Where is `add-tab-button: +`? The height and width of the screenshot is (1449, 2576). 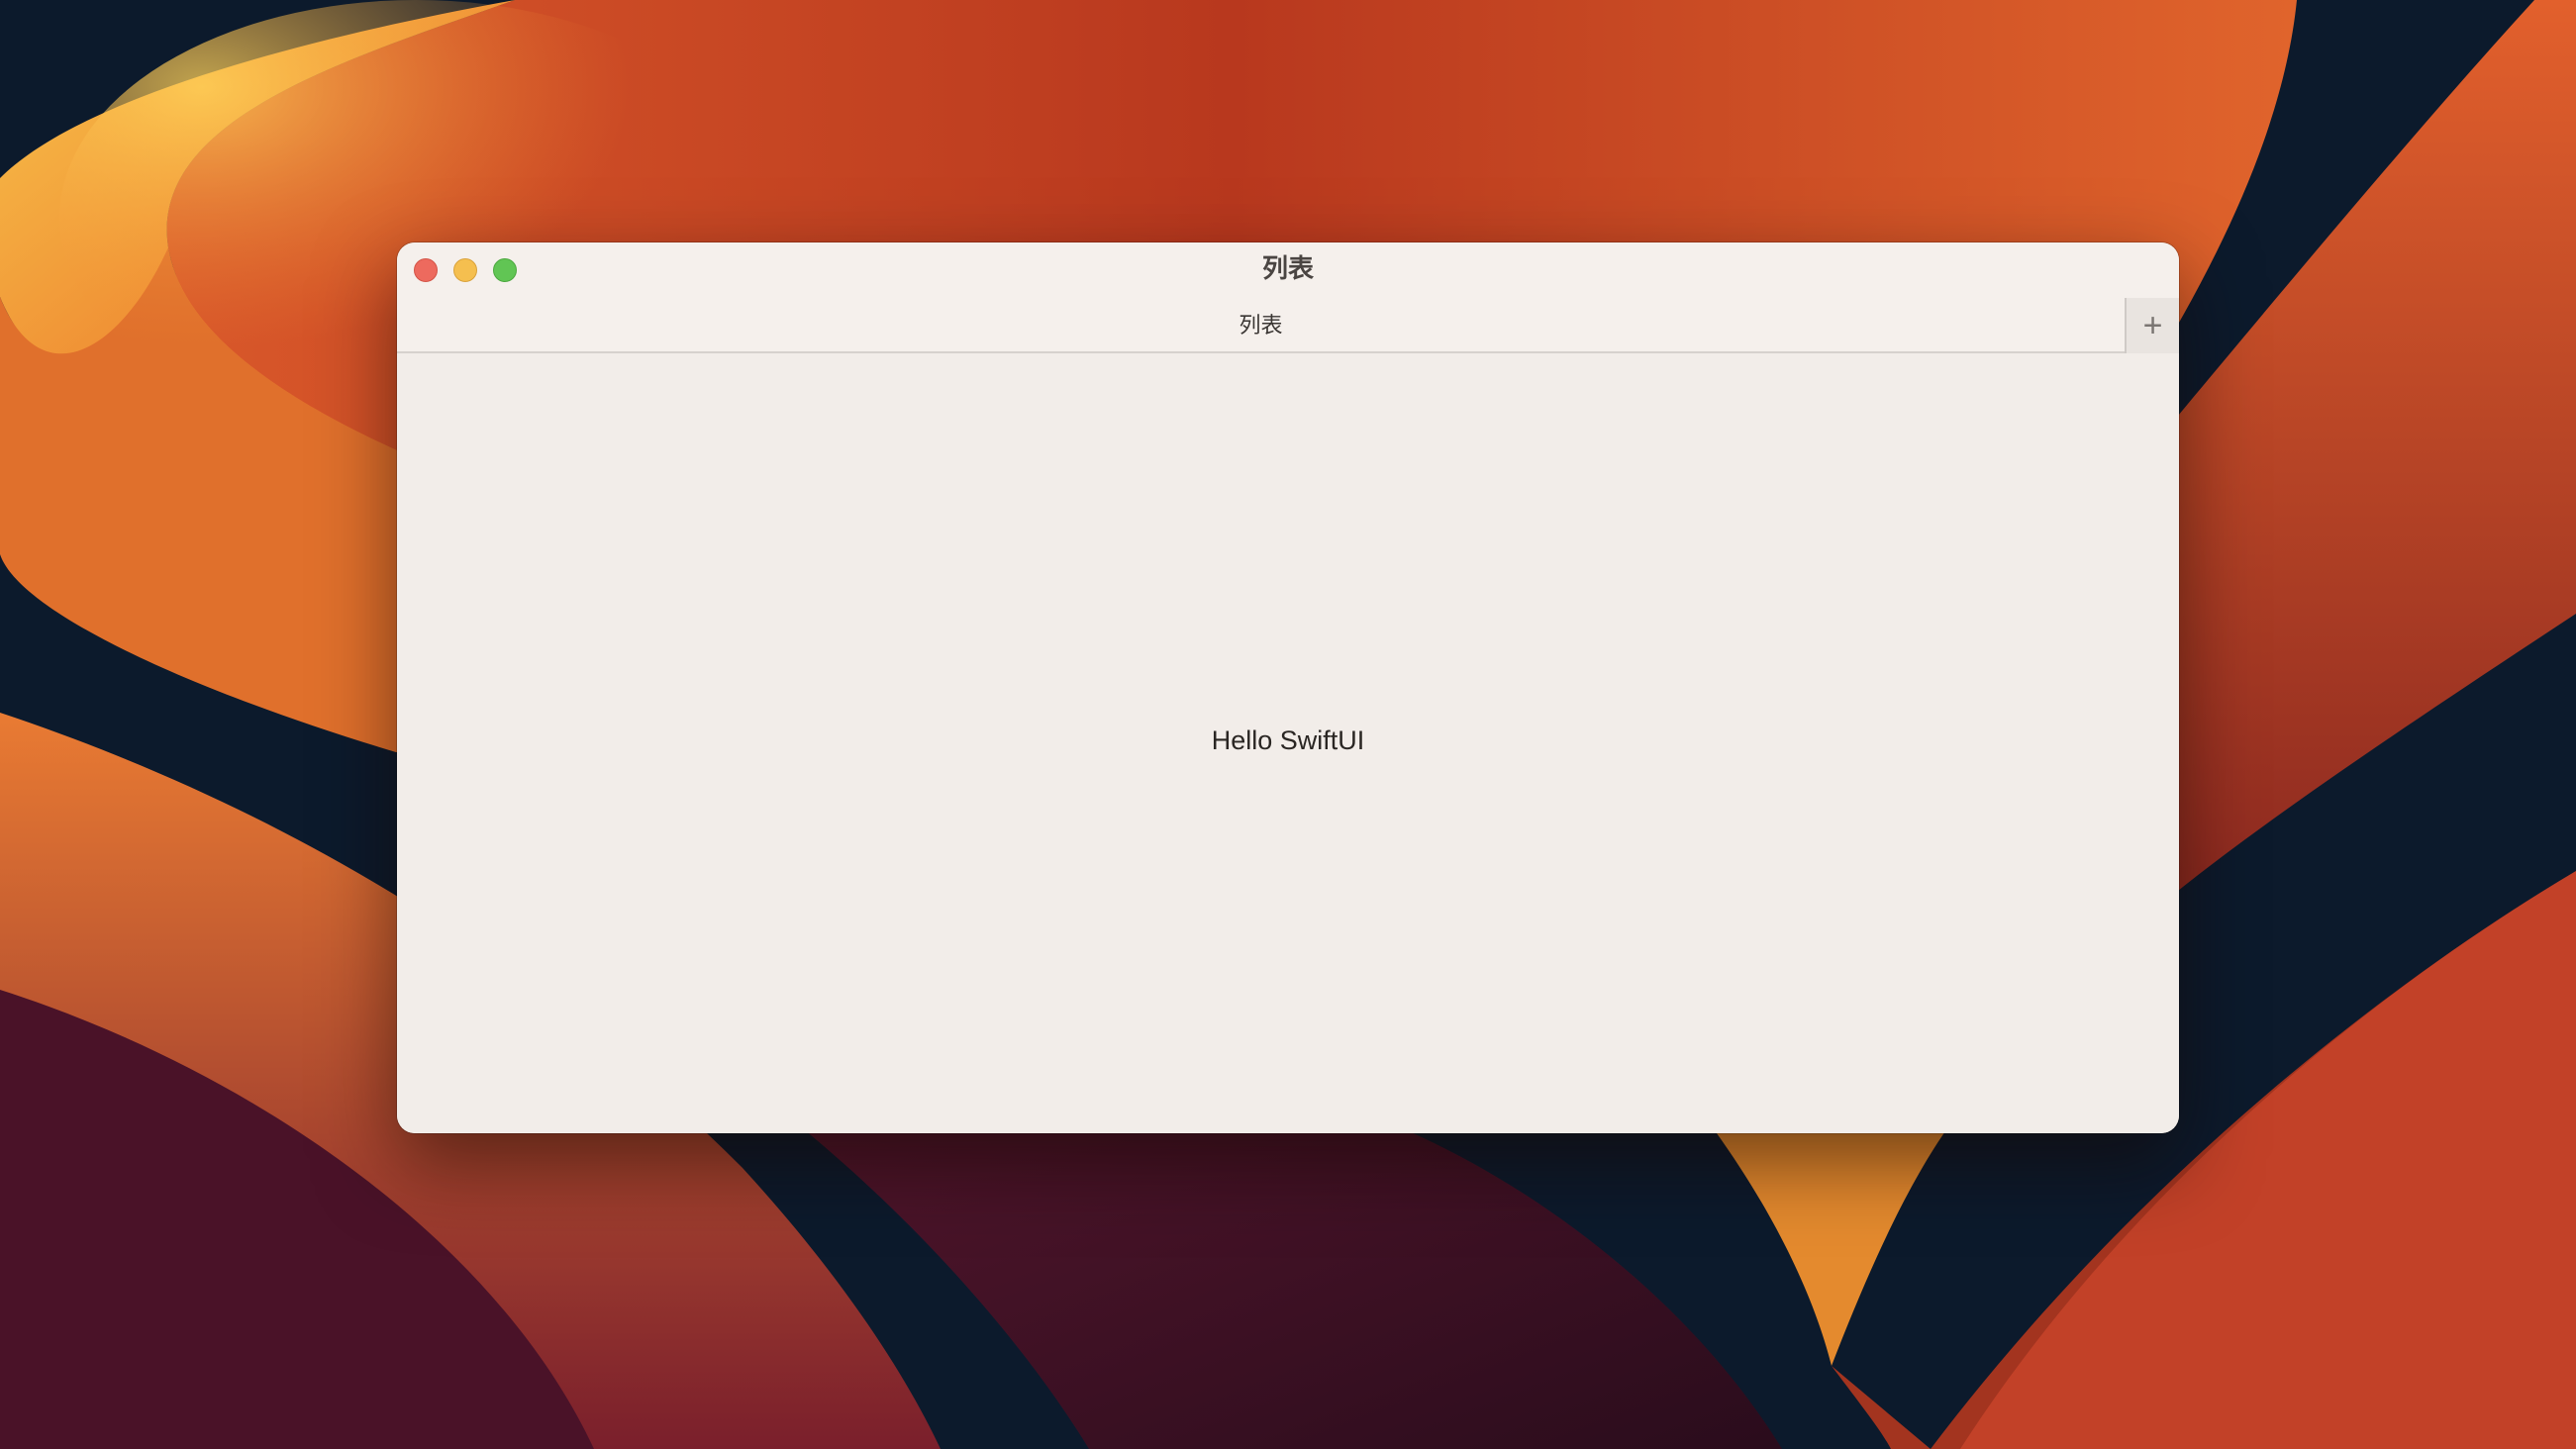
add-tab-button: + is located at coordinates (2152, 325).